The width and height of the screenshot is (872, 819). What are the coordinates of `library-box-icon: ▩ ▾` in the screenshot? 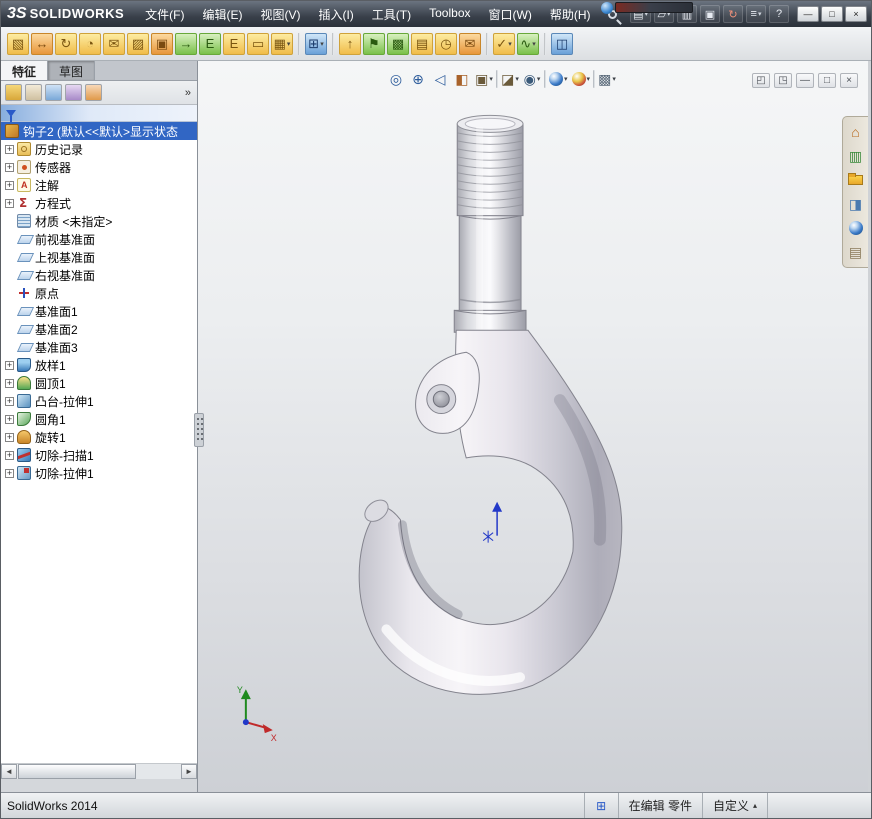 It's located at (398, 43).